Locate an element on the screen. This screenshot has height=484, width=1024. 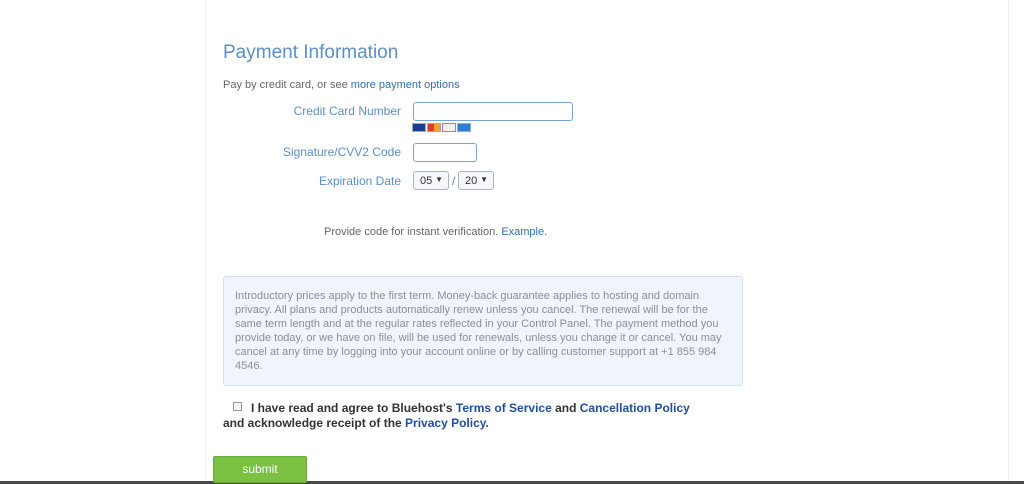
mastercard-icon is located at coordinates (434, 127).